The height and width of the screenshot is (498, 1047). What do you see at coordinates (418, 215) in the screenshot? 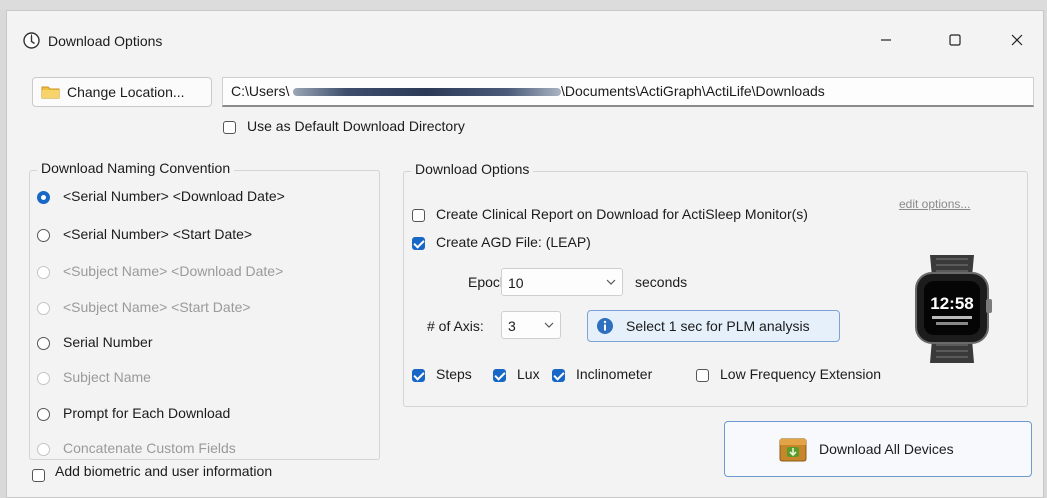
I see `clinical-report-checkbox` at bounding box center [418, 215].